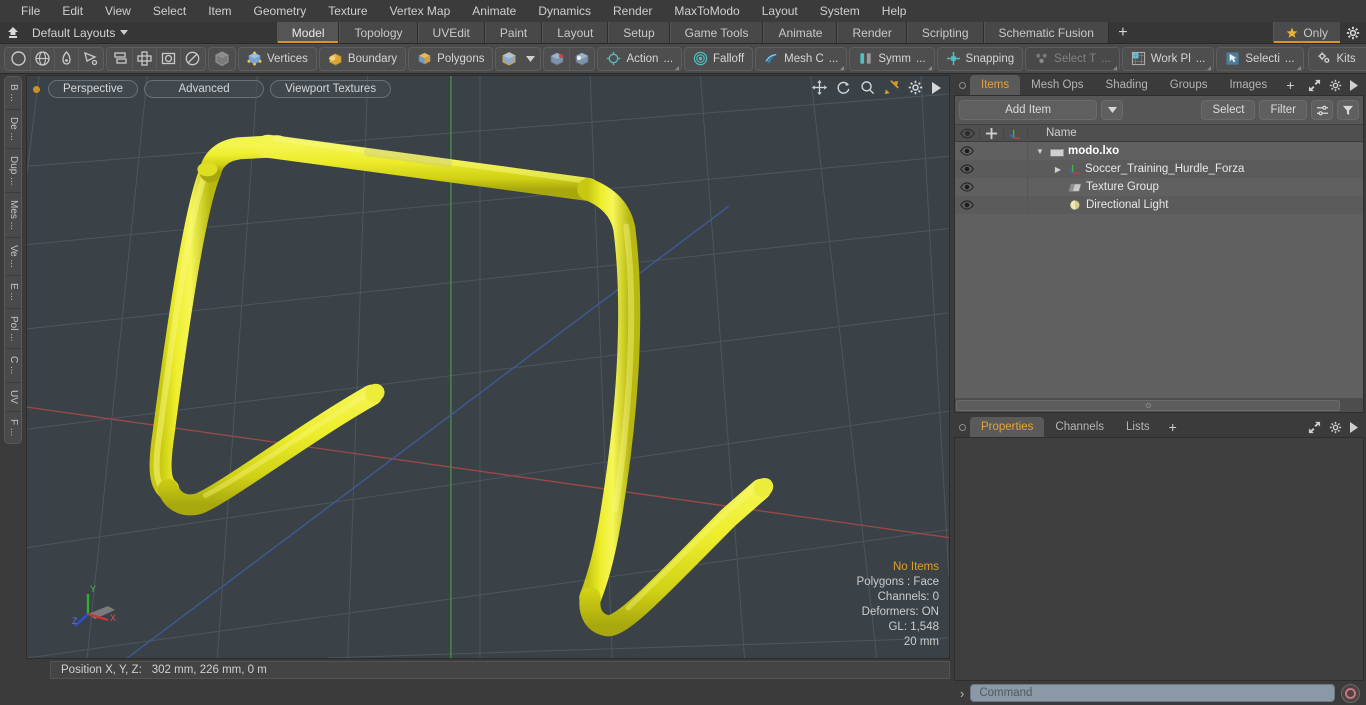 The image size is (1366, 705). What do you see at coordinates (451, 58) in the screenshot?
I see `selection-mode-polygons: Polygons` at bounding box center [451, 58].